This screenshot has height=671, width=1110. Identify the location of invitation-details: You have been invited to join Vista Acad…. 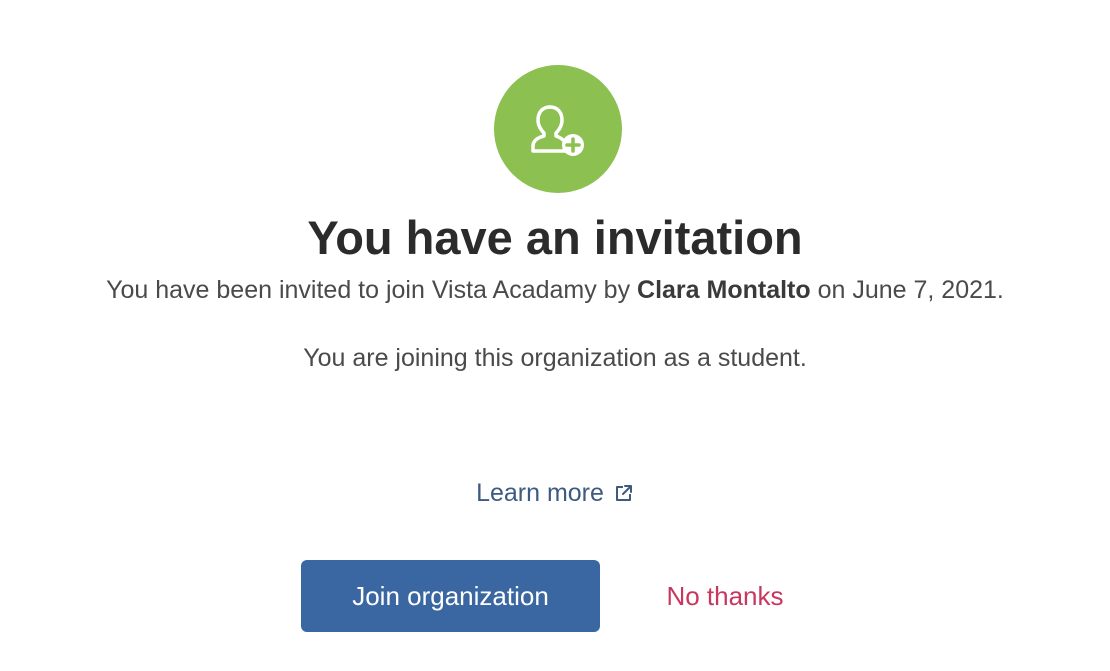
(555, 290).